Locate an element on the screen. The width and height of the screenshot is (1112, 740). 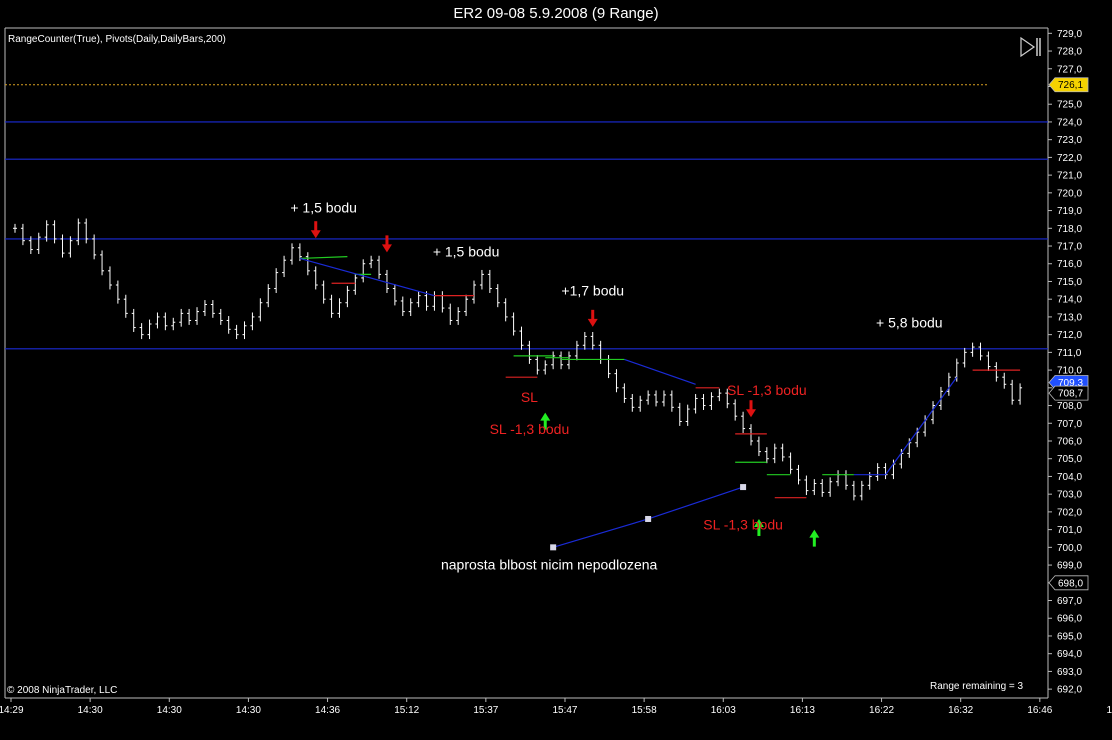
y-tick-label: 718,0 is located at coordinates (1069, 229).